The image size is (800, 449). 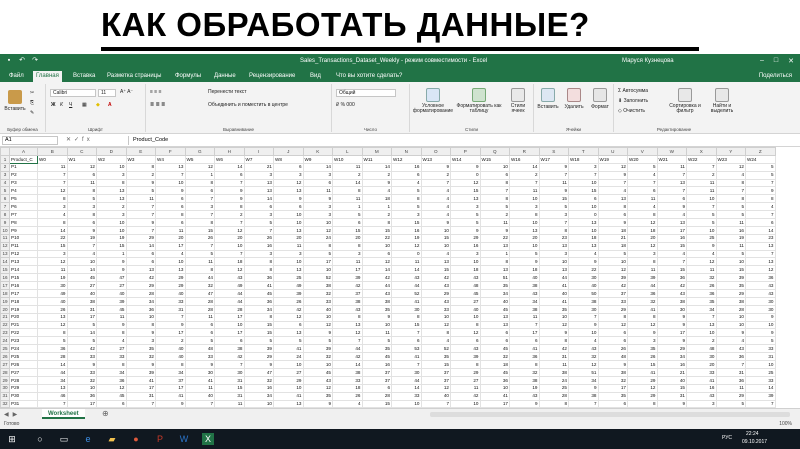 What do you see at coordinates (701, 238) in the screenshot?
I see `cell: 25` at bounding box center [701, 238].